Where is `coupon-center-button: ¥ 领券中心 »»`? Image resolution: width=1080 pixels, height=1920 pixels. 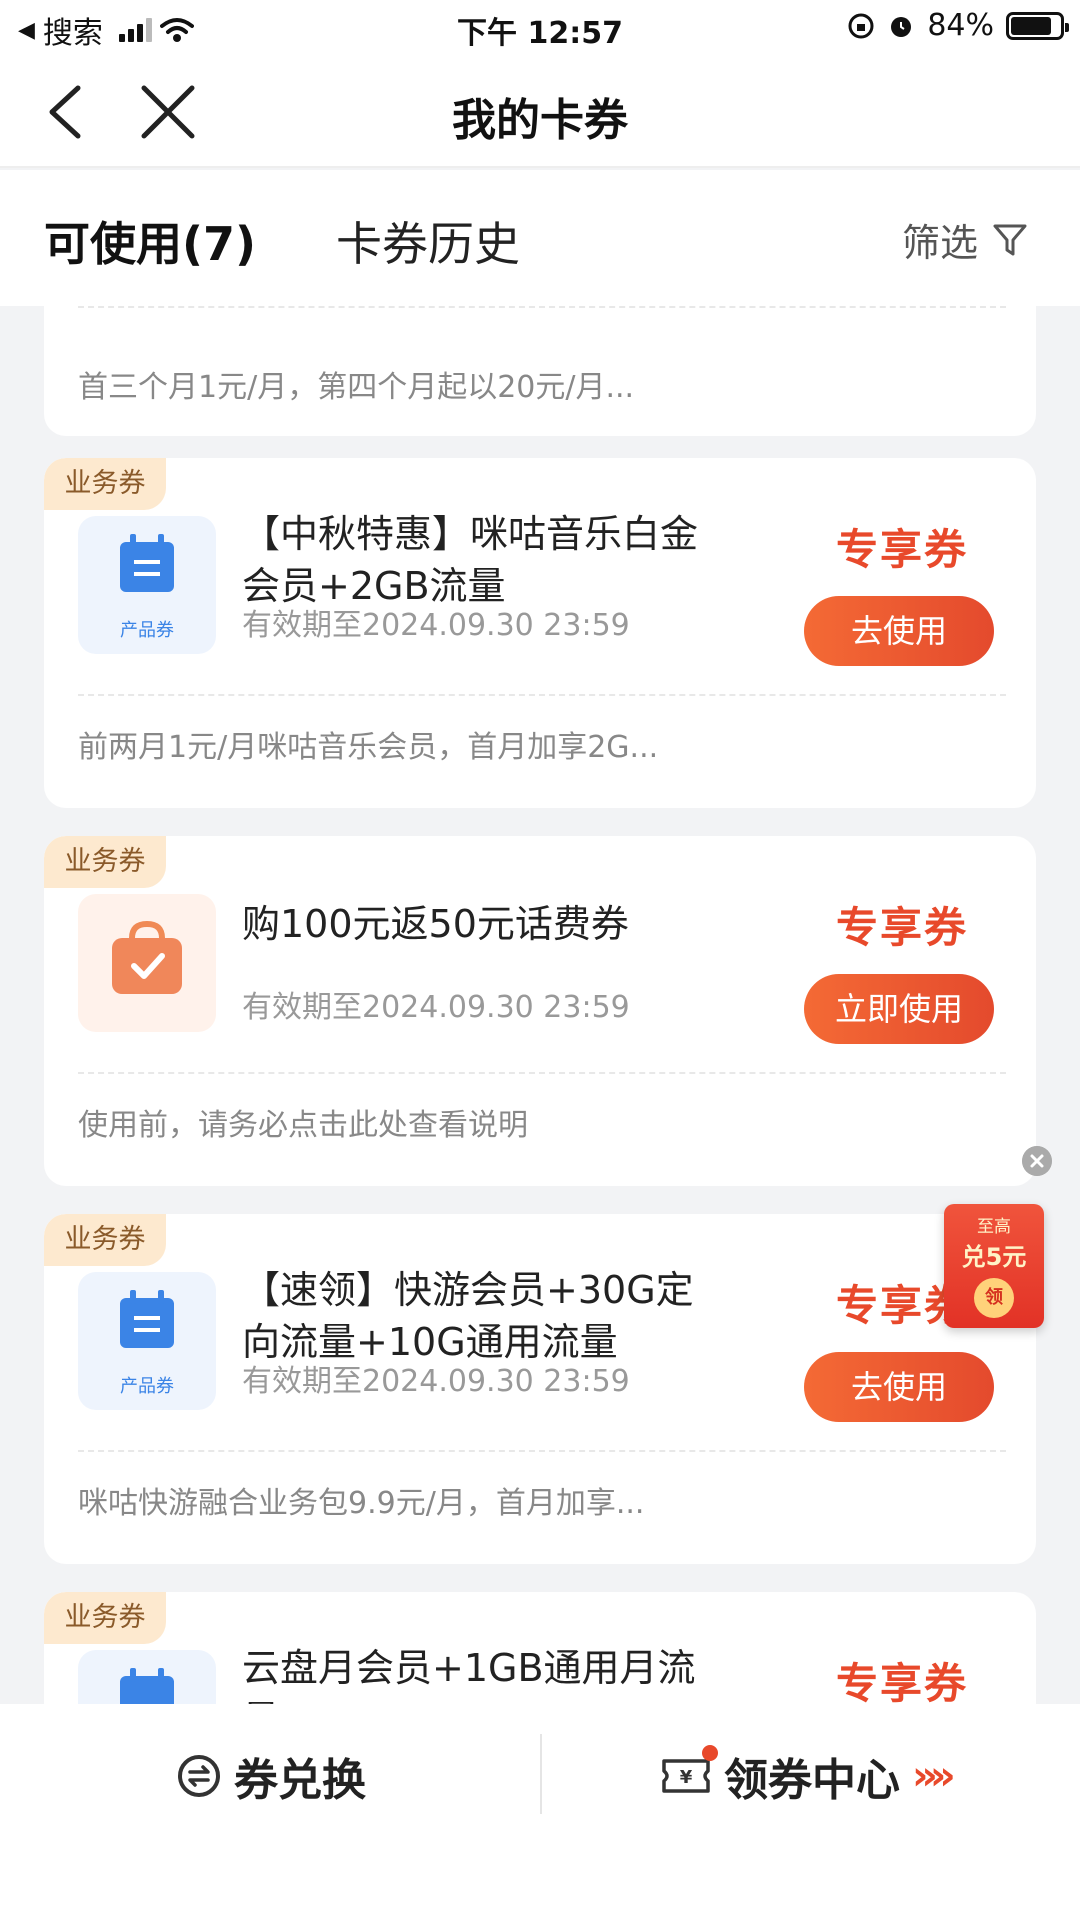
coupon-center-button: ¥ 领券中心 »» is located at coordinates (808, 1776).